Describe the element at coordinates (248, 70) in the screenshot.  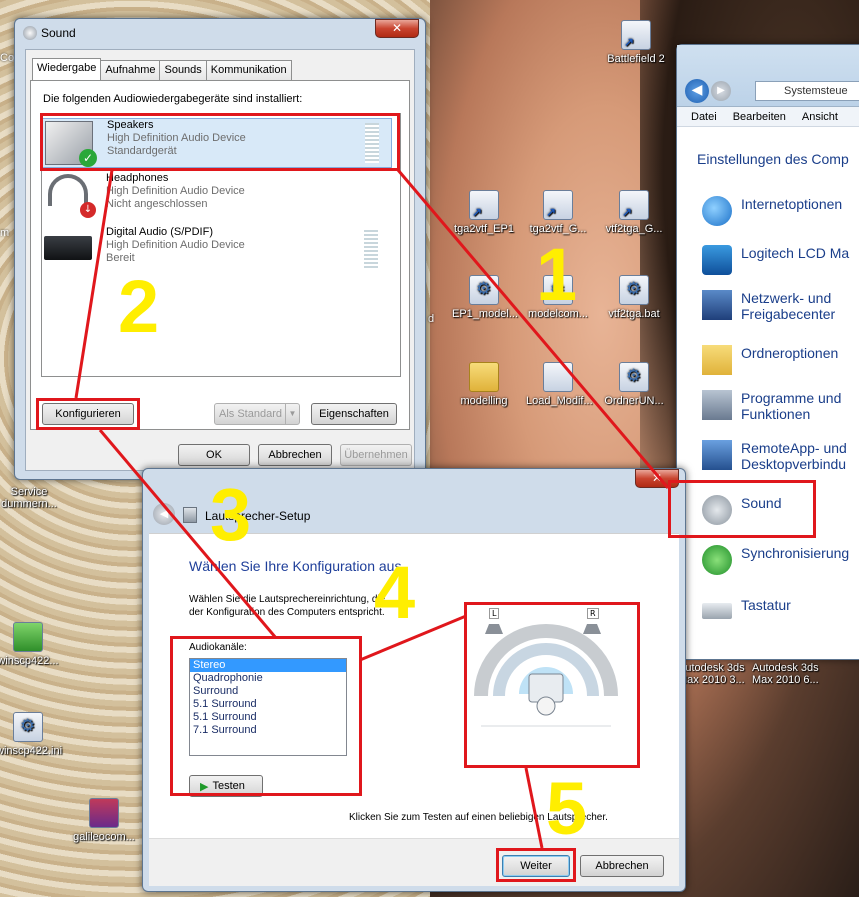
I see `tab-kommunikation: Kommunikation` at that location.